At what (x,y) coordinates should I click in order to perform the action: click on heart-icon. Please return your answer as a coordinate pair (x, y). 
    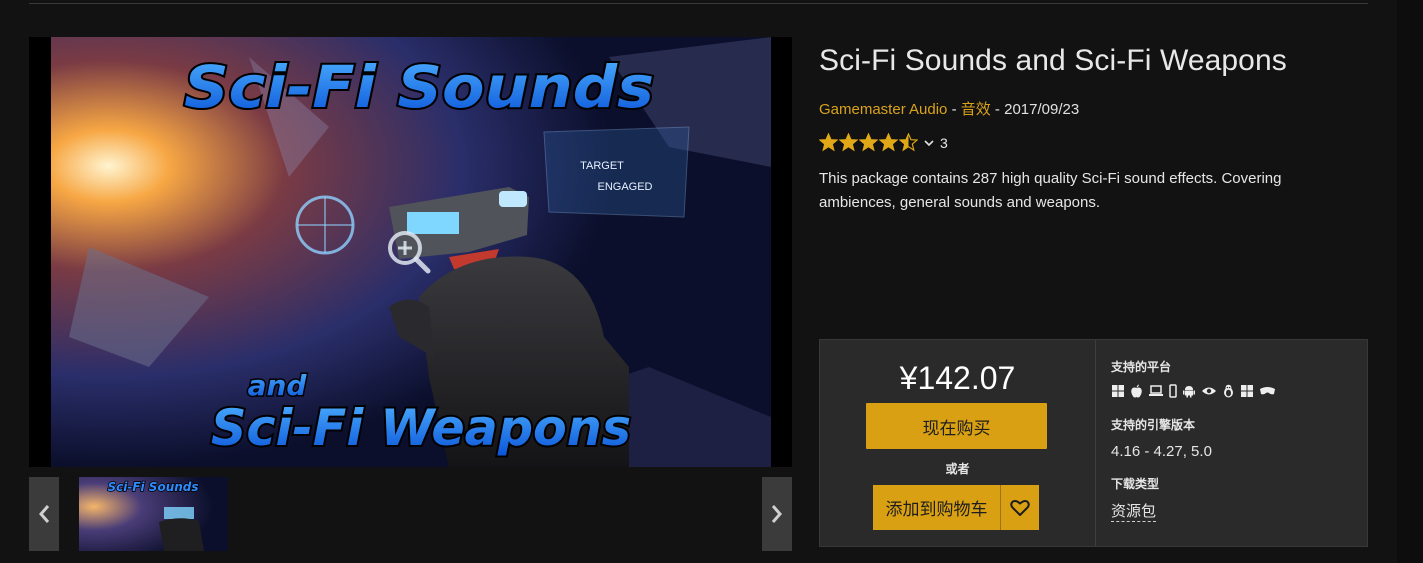
    Looking at the image, I should click on (1020, 507).